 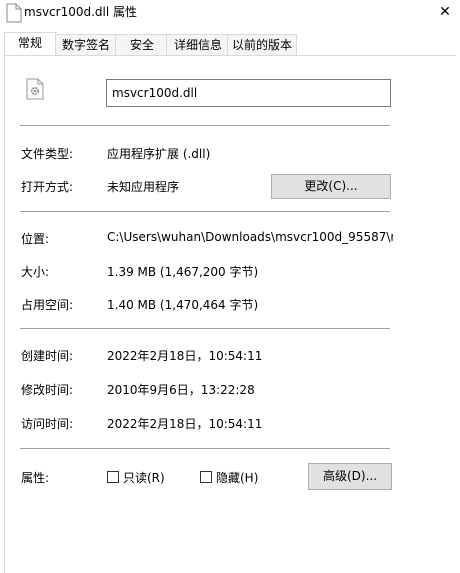 What do you see at coordinates (47, 356) in the screenshot?
I see `created-label: 创建时间:` at bounding box center [47, 356].